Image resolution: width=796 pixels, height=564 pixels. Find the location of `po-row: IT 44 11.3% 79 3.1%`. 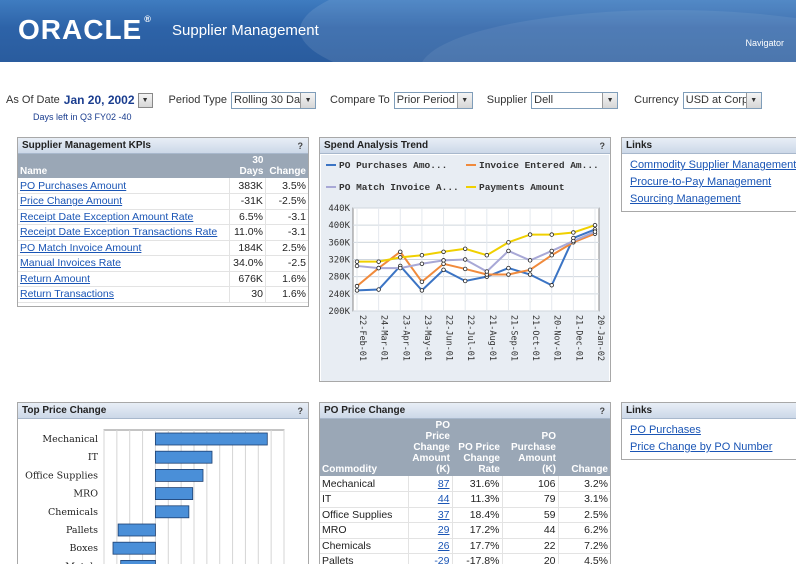

po-row: IT 44 11.3% 79 3.1% is located at coordinates (465, 499).